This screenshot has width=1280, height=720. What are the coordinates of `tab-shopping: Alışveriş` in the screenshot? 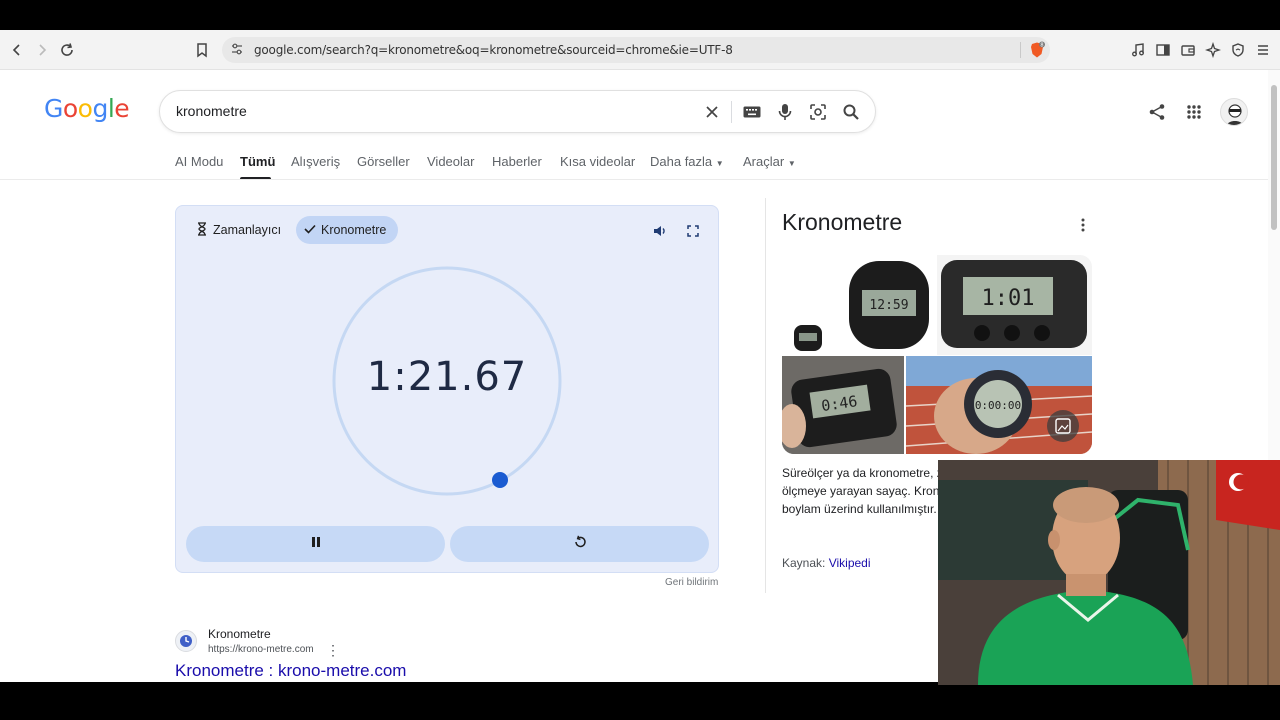 It's located at (315, 161).